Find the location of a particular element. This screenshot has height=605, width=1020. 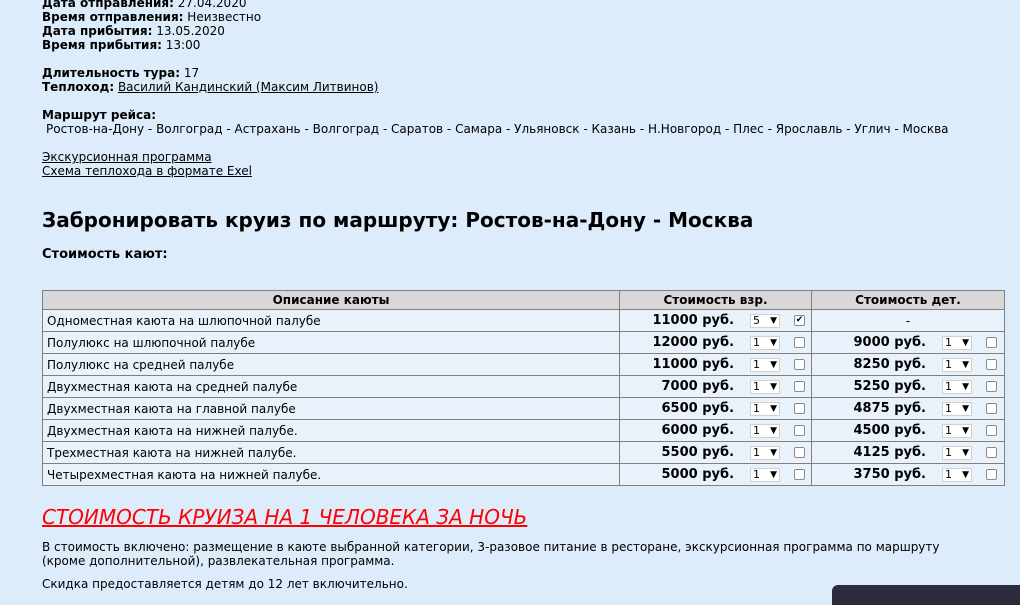

adult-price: 6500 руб. is located at coordinates (698, 408).